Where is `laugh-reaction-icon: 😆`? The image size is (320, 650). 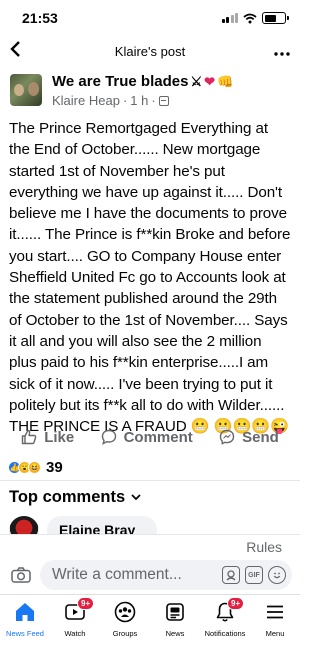
laugh-reaction-icon: 😆 is located at coordinates (34, 467).